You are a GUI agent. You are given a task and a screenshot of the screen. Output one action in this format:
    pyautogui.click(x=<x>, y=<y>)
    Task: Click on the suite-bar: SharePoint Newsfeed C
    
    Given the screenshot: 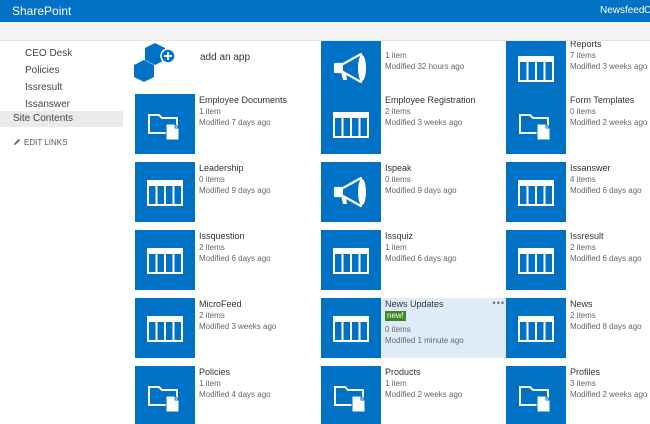 What is the action you would take?
    pyautogui.click(x=325, y=11)
    